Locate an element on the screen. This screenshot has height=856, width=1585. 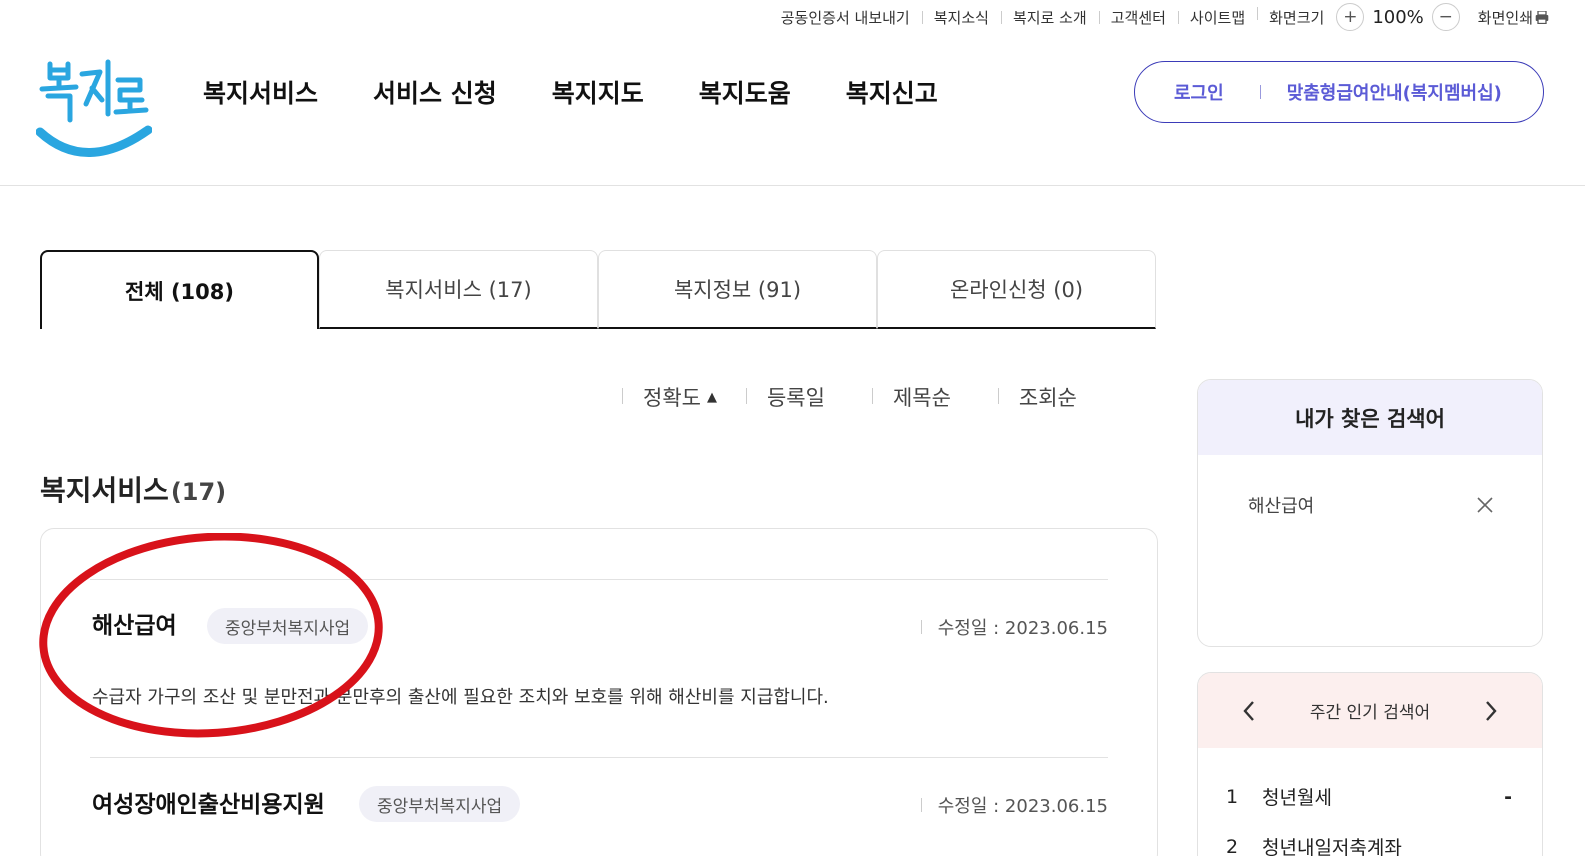
popular-search-panel: 주간 인기 검색어 1 청년월세 - 2 청년내일저축계좌 is located at coordinates (1370, 764).